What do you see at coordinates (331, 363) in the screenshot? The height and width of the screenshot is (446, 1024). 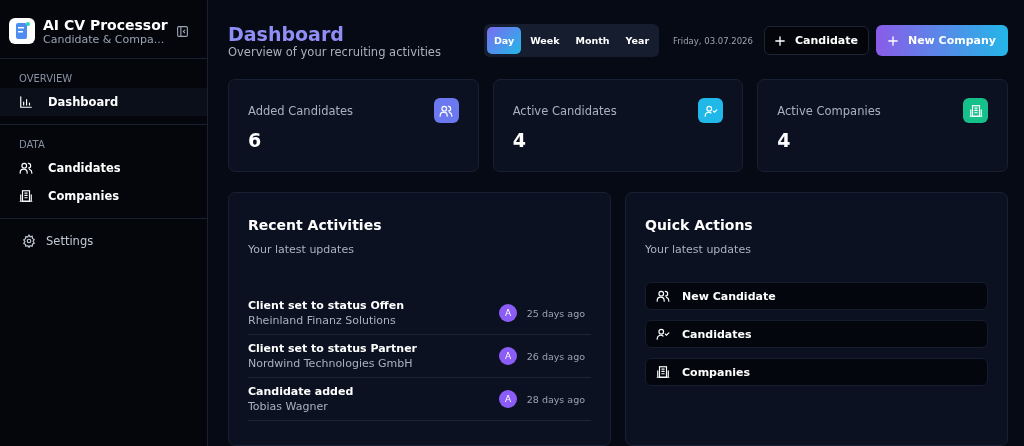 I see `activity-detail: Nordwind Technologies GmbH` at bounding box center [331, 363].